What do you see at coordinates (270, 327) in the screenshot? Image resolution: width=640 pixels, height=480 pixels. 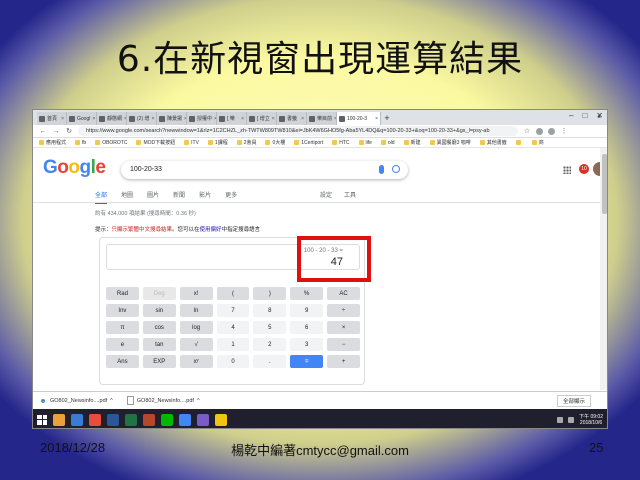 I see `calculator-key: 5` at bounding box center [270, 327].